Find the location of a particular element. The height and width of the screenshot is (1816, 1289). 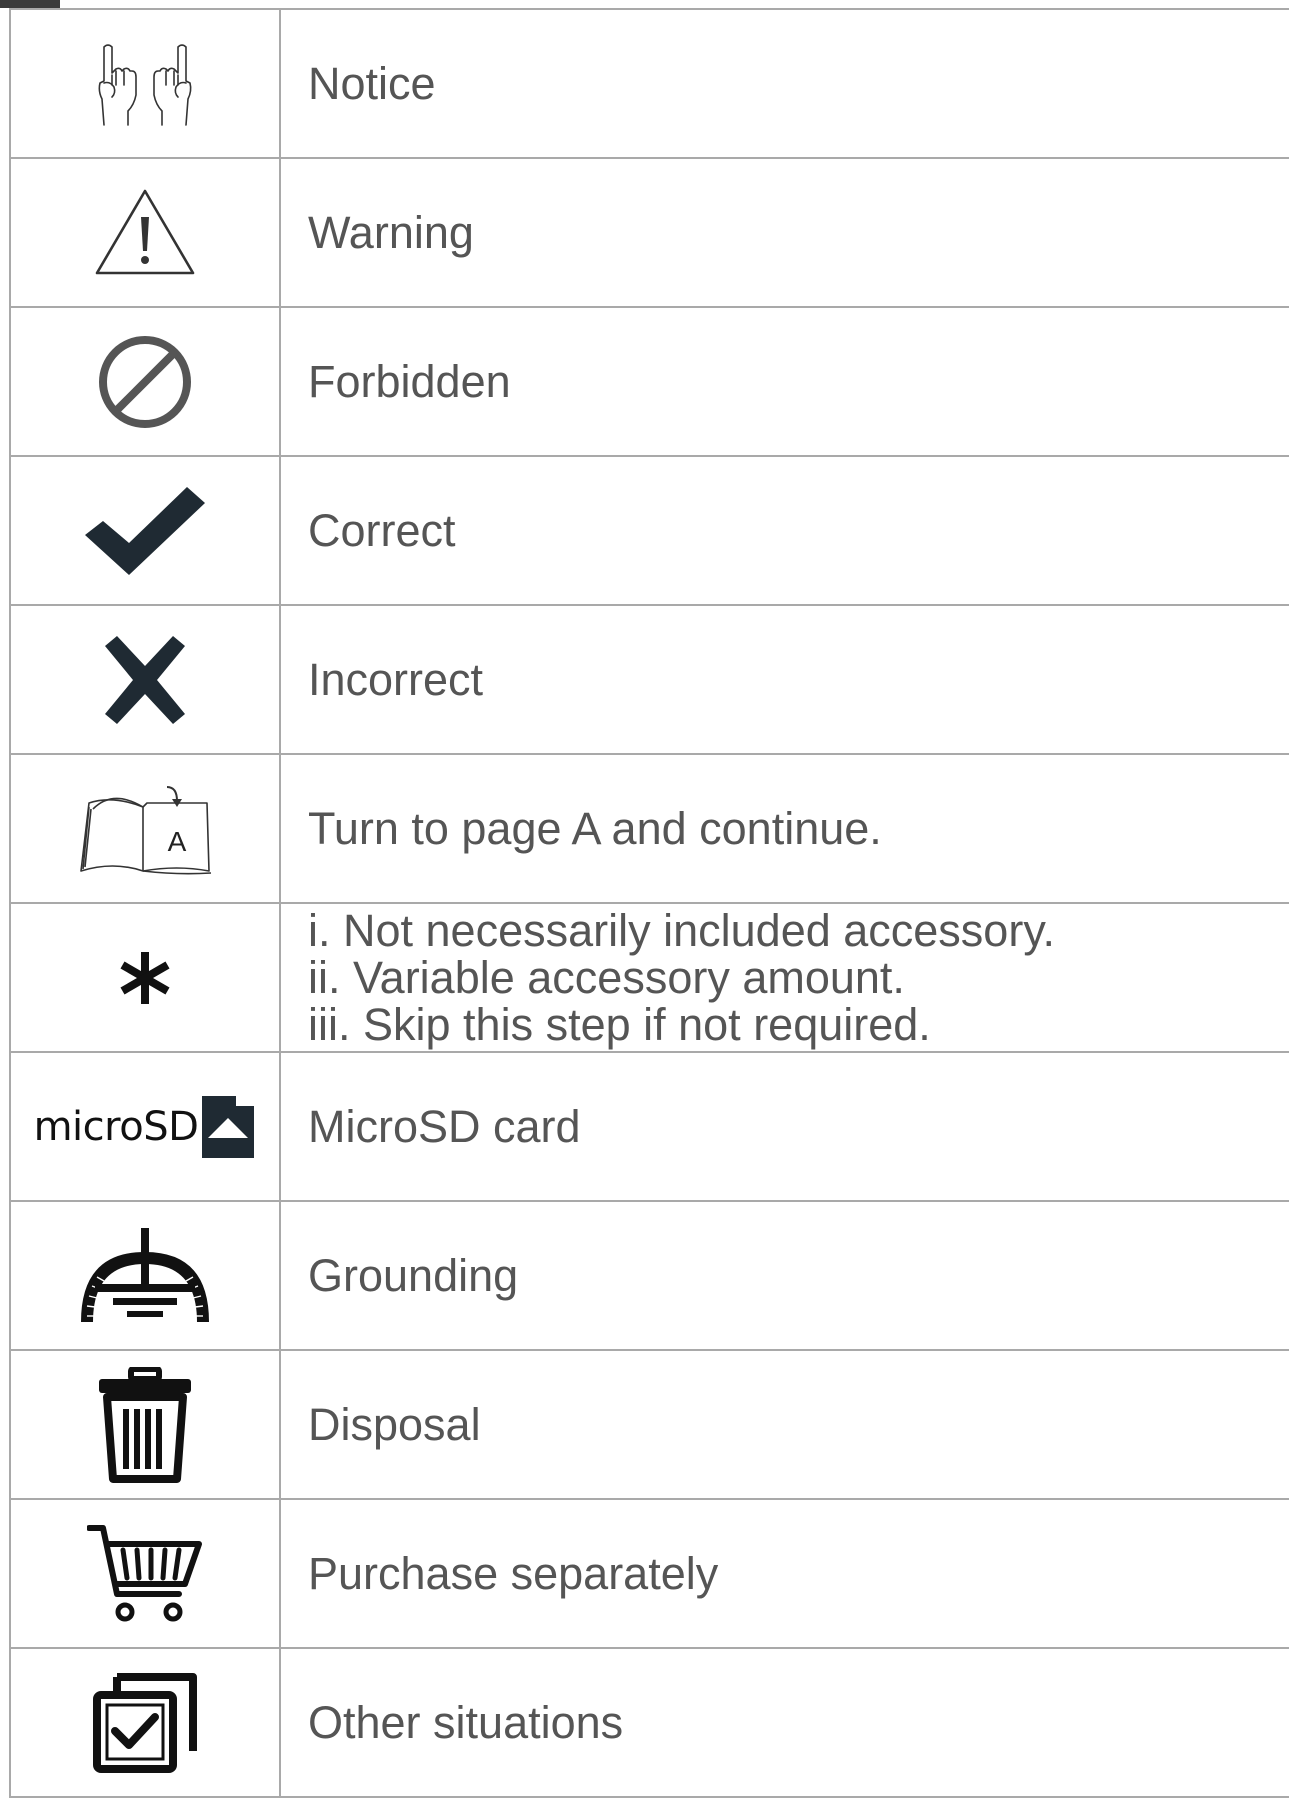

table-row: microSD MicroSD card is located at coordinates (649, 1126).